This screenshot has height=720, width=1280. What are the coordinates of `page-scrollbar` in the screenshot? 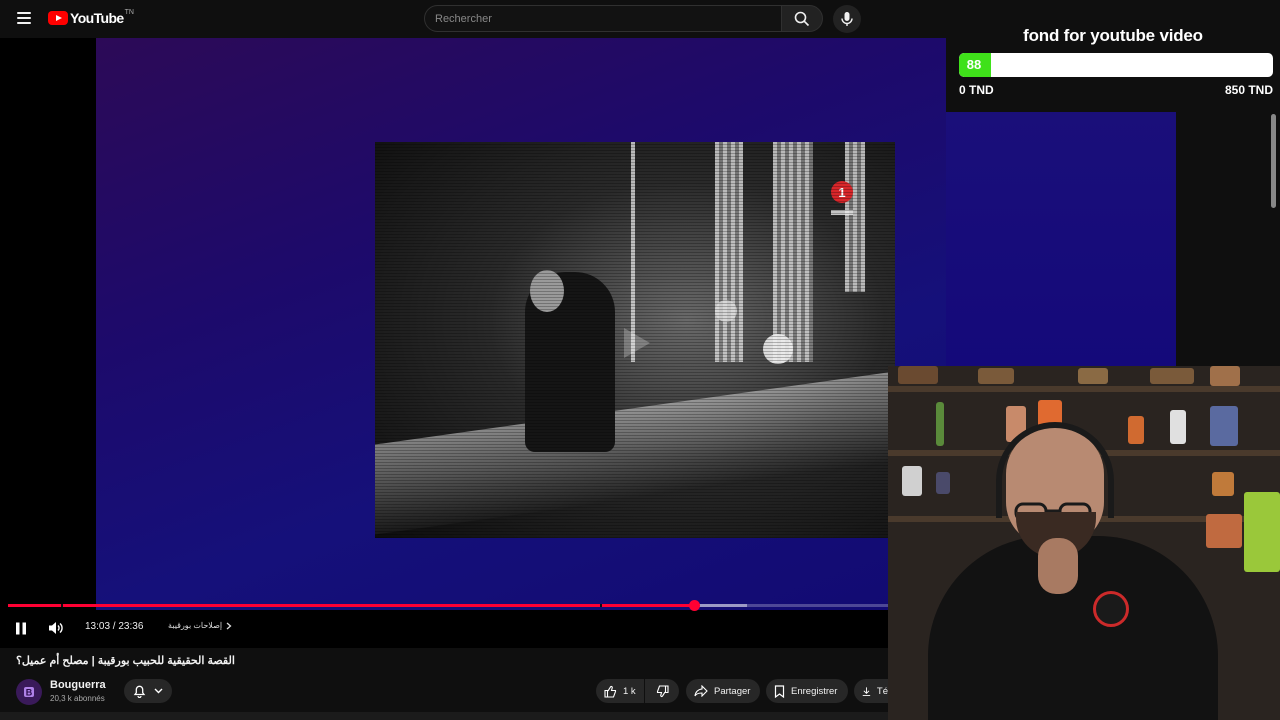 It's located at (1274, 241).